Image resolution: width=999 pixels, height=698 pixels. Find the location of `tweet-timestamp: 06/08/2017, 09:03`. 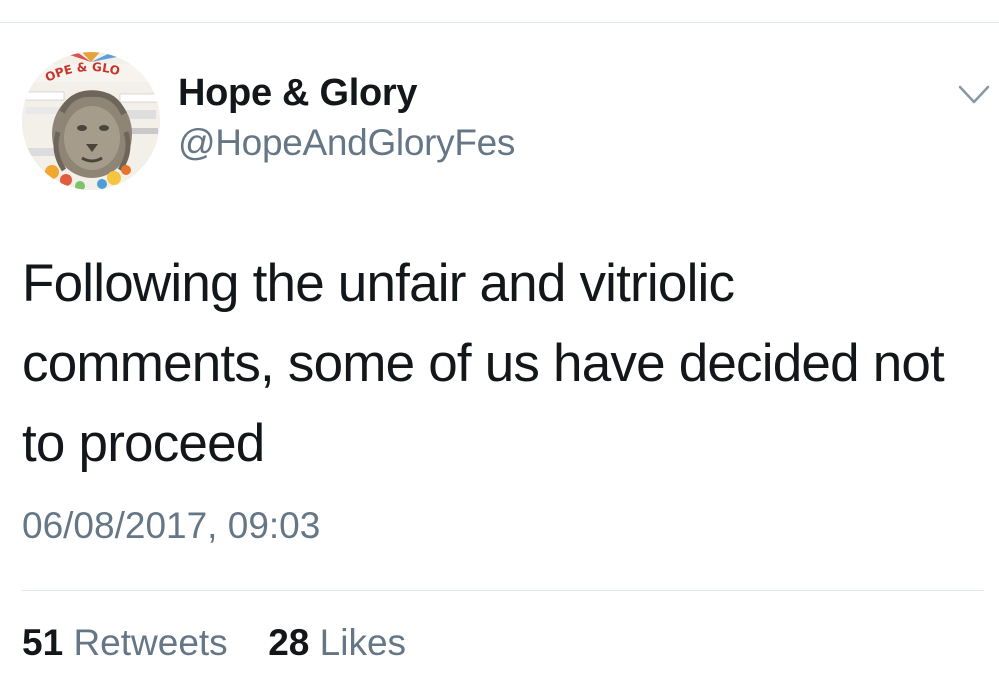

tweet-timestamp: 06/08/2017, 09:03 is located at coordinates (171, 526).